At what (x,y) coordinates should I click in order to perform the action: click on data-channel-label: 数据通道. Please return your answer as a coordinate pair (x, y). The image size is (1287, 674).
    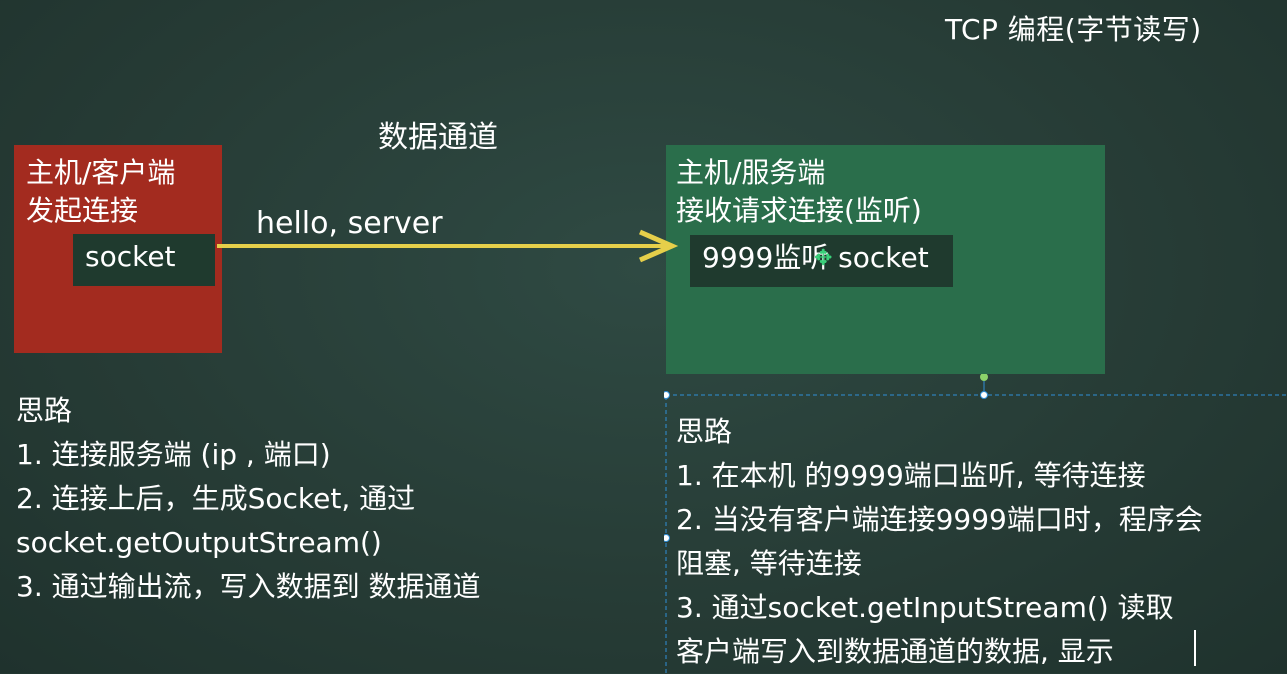
    Looking at the image, I should click on (438, 137).